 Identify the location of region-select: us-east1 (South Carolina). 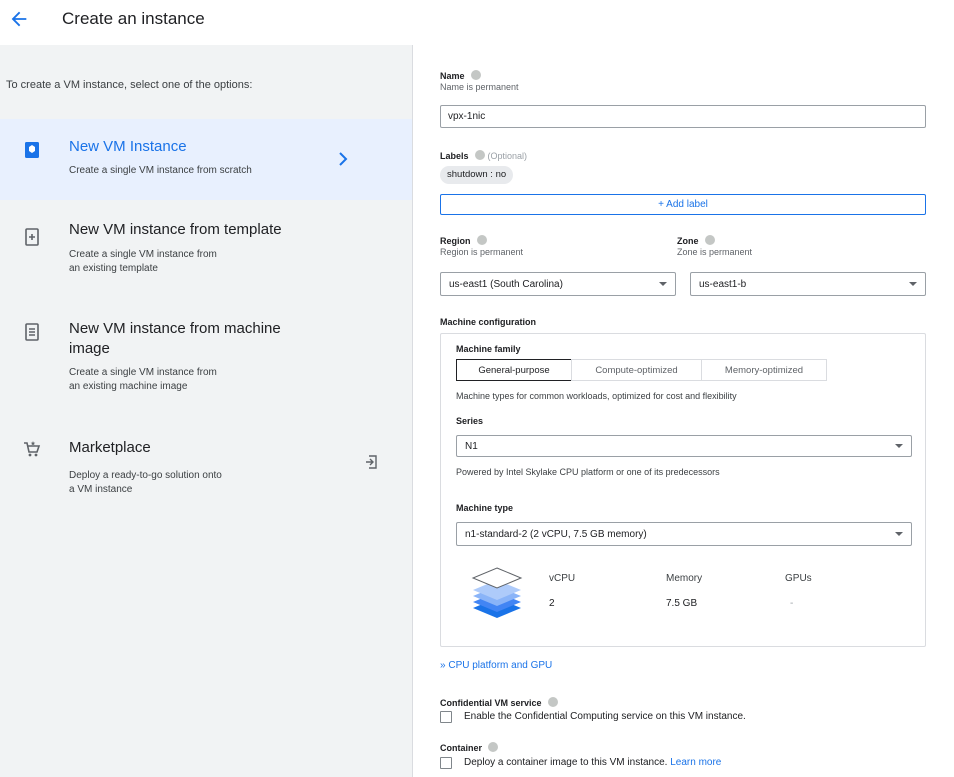
(558, 284).